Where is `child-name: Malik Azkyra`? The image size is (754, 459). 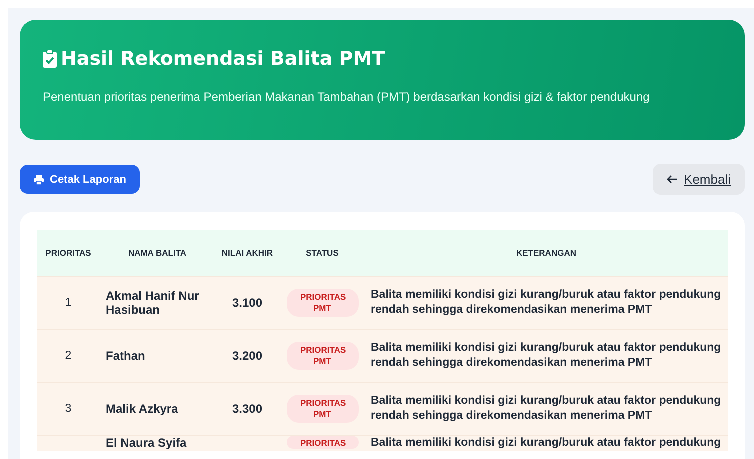 child-name: Malik Azkyra is located at coordinates (142, 409).